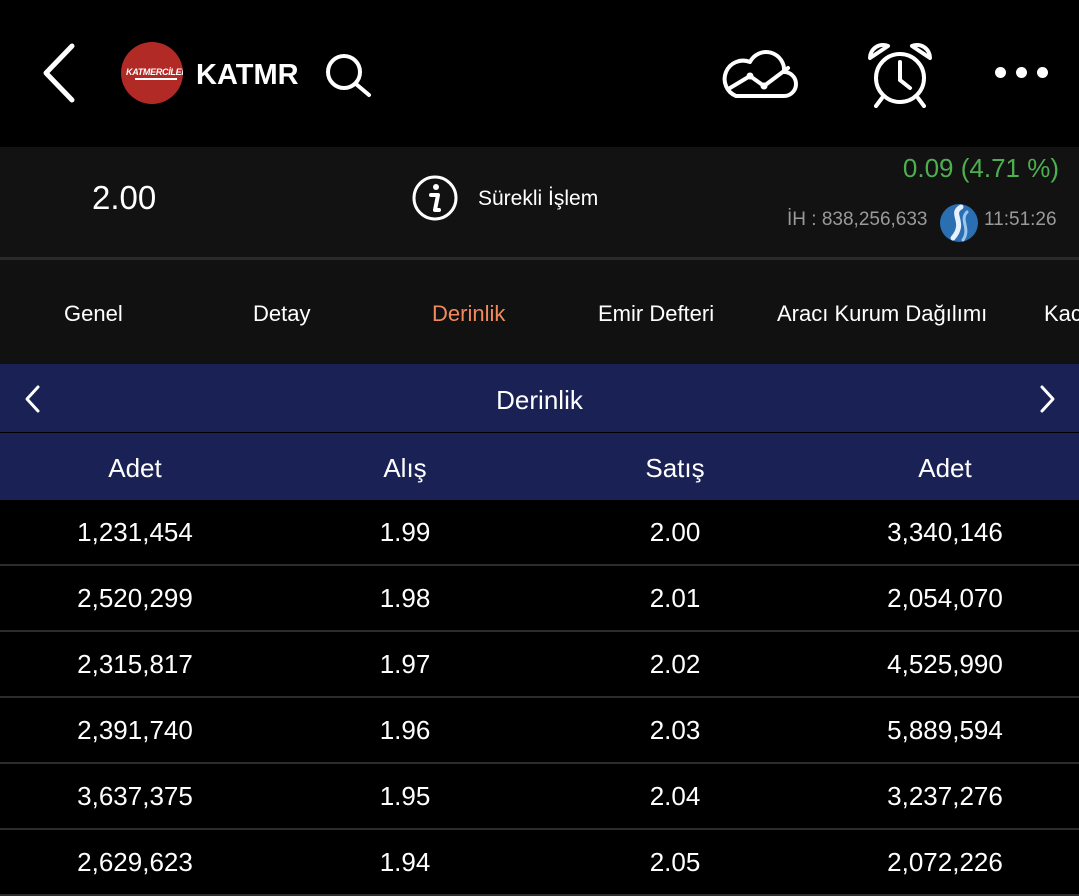  Describe the element at coordinates (675, 598) in the screenshot. I see `ask-price: 2.01` at that location.